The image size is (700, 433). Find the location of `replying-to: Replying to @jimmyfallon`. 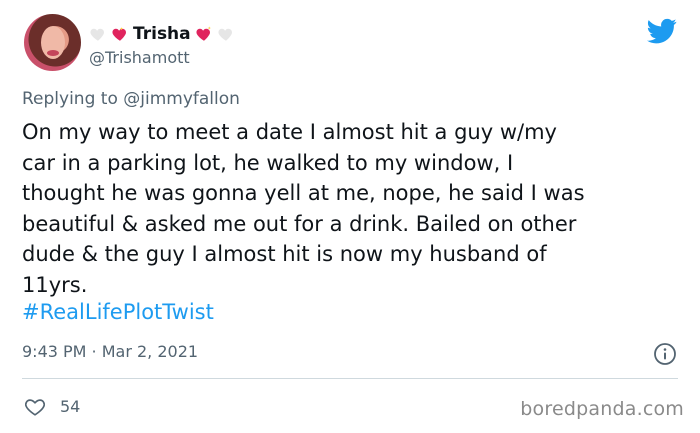

replying-to: Replying to @jimmyfallon is located at coordinates (131, 99).